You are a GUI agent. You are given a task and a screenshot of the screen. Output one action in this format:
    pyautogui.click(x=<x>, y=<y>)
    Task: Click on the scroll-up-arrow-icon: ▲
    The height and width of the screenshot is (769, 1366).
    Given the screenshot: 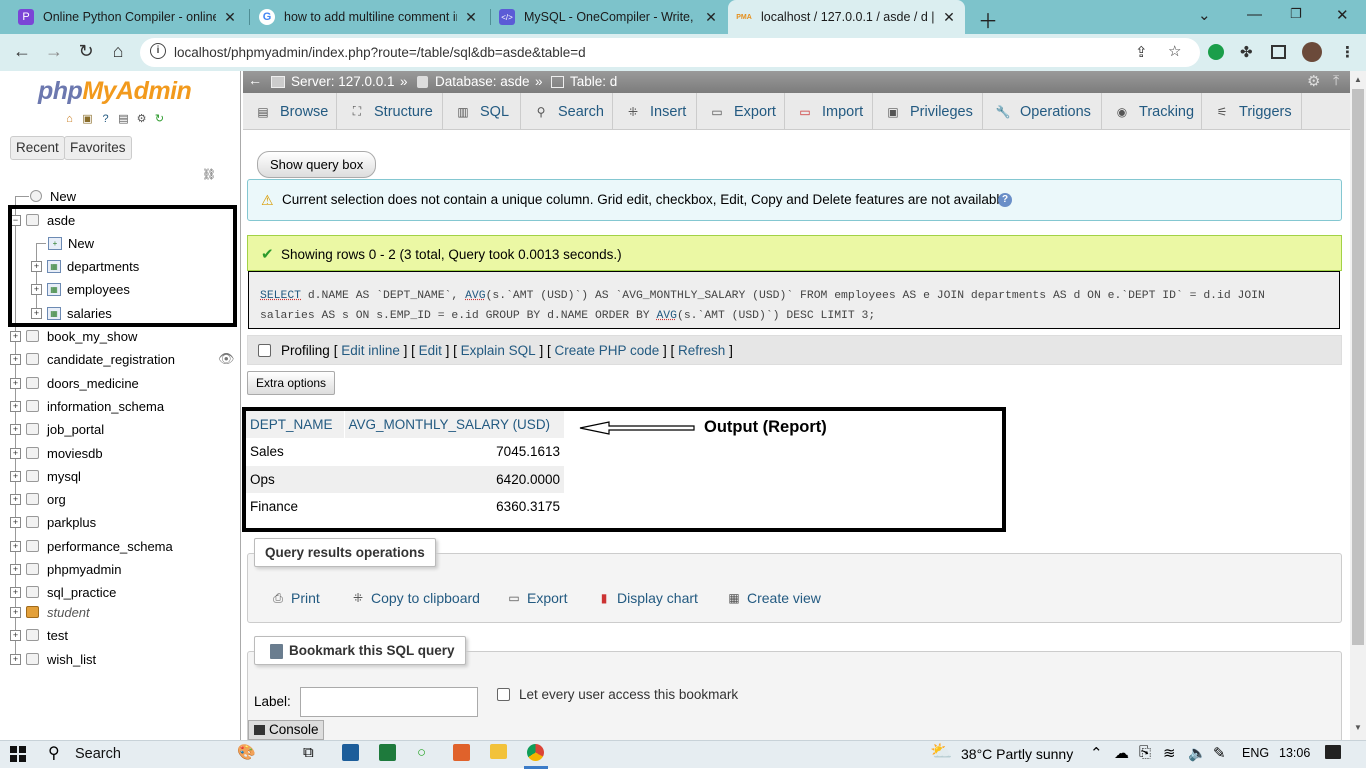 What is the action you would take?
    pyautogui.click(x=1358, y=79)
    